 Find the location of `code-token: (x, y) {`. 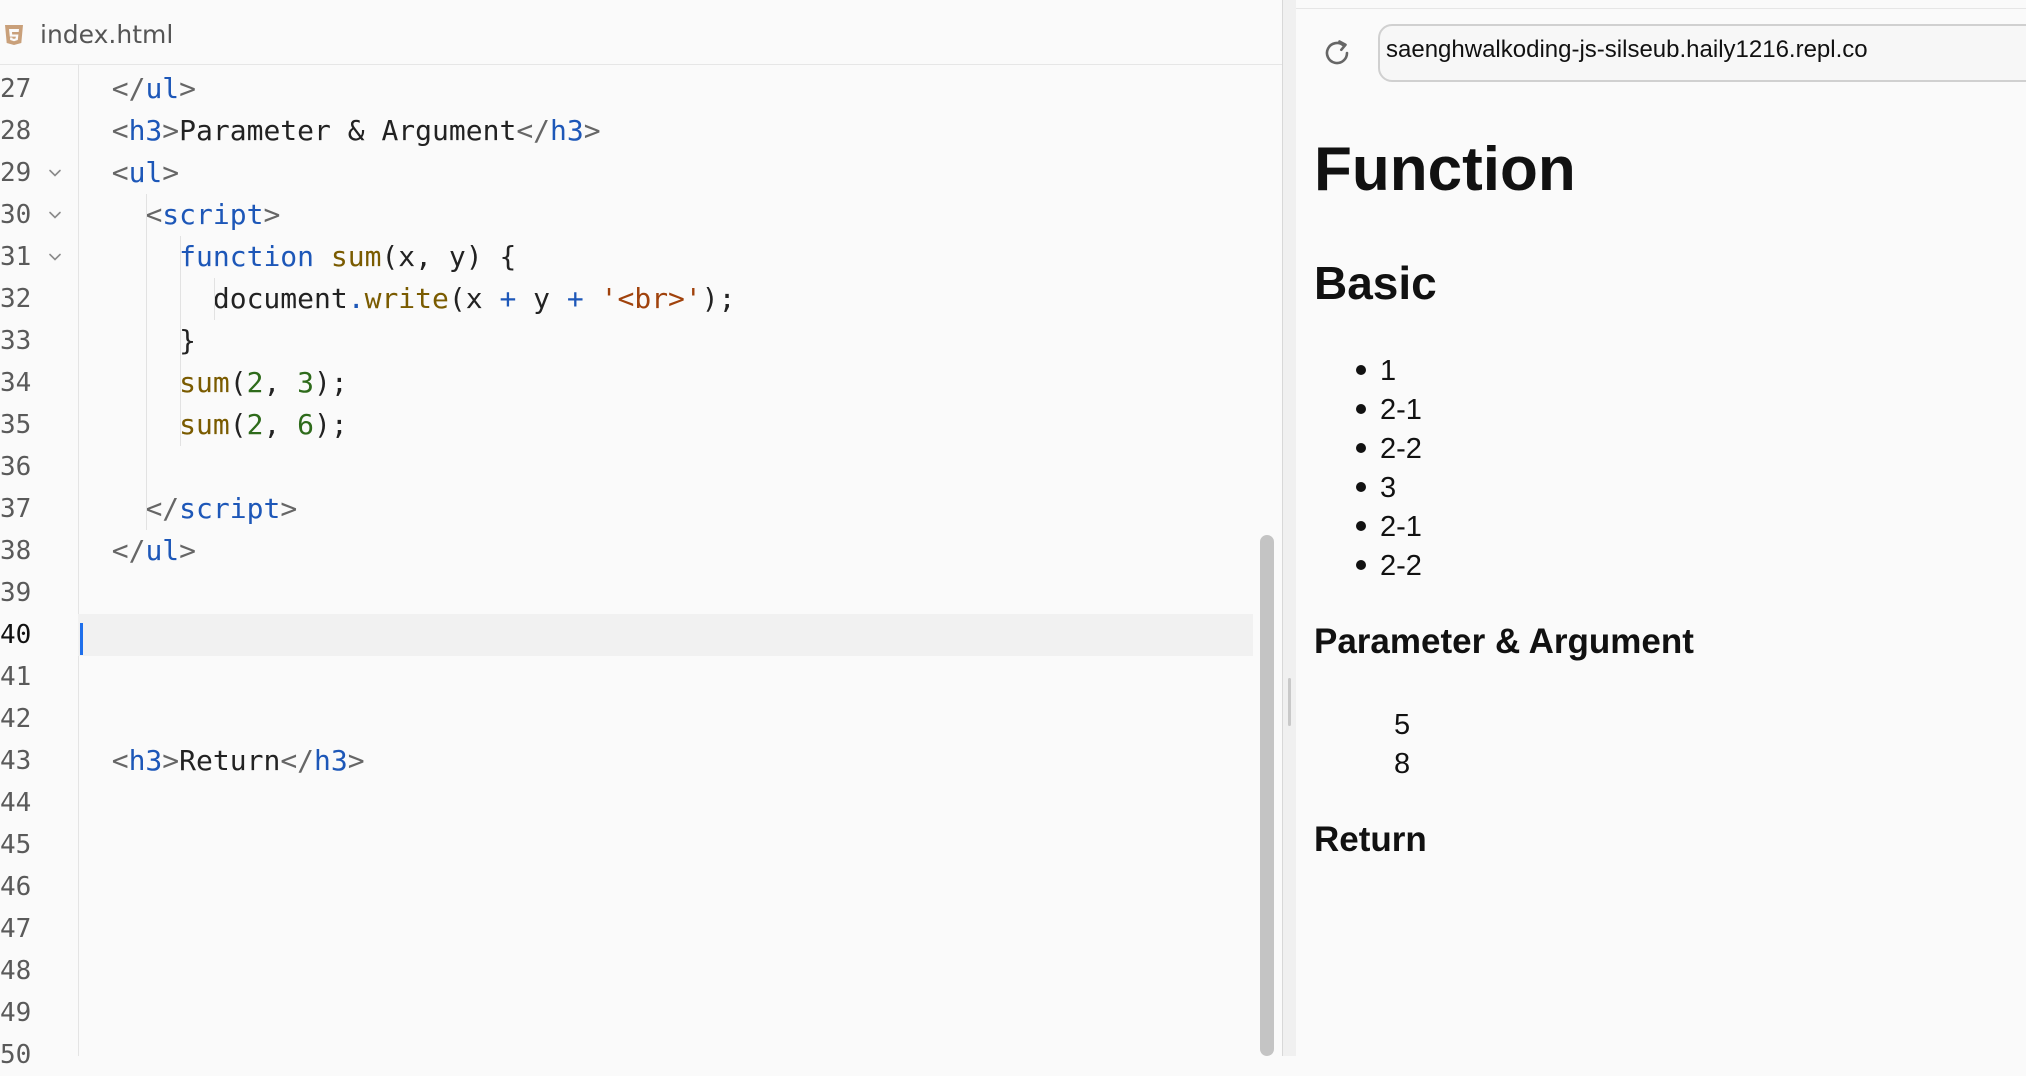

code-token: (x, y) { is located at coordinates (449, 256).